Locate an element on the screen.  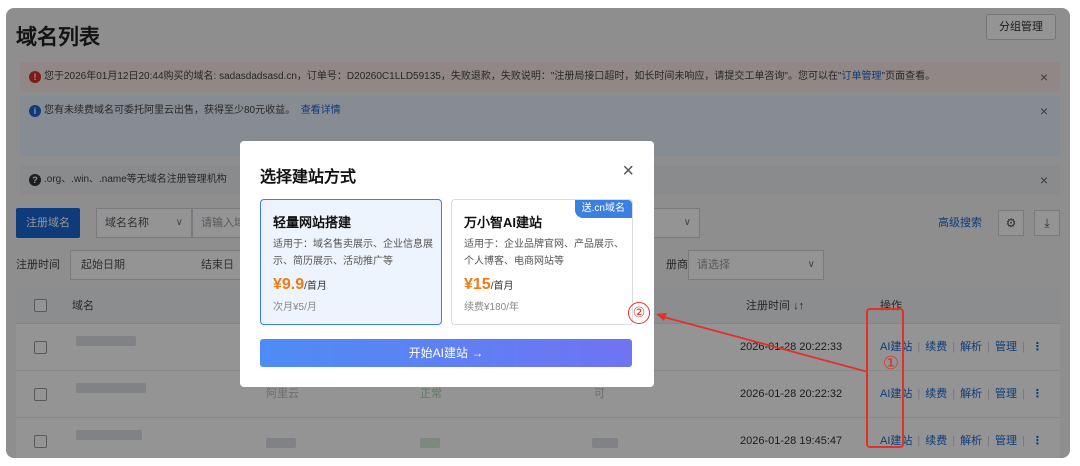
annotation-highlight-box is located at coordinates (885, 378).